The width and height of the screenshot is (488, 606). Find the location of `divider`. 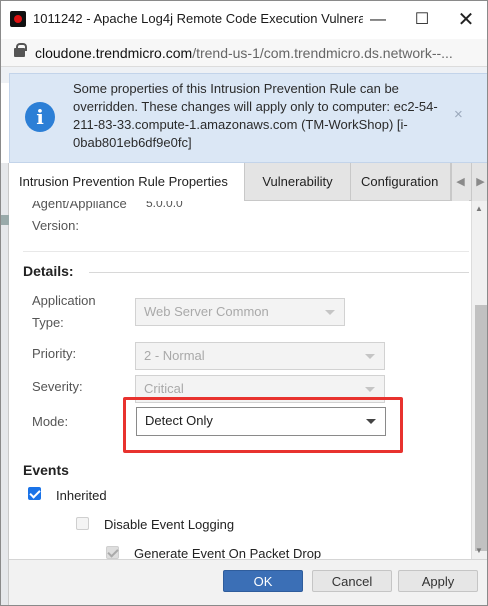

divider is located at coordinates (246, 251).